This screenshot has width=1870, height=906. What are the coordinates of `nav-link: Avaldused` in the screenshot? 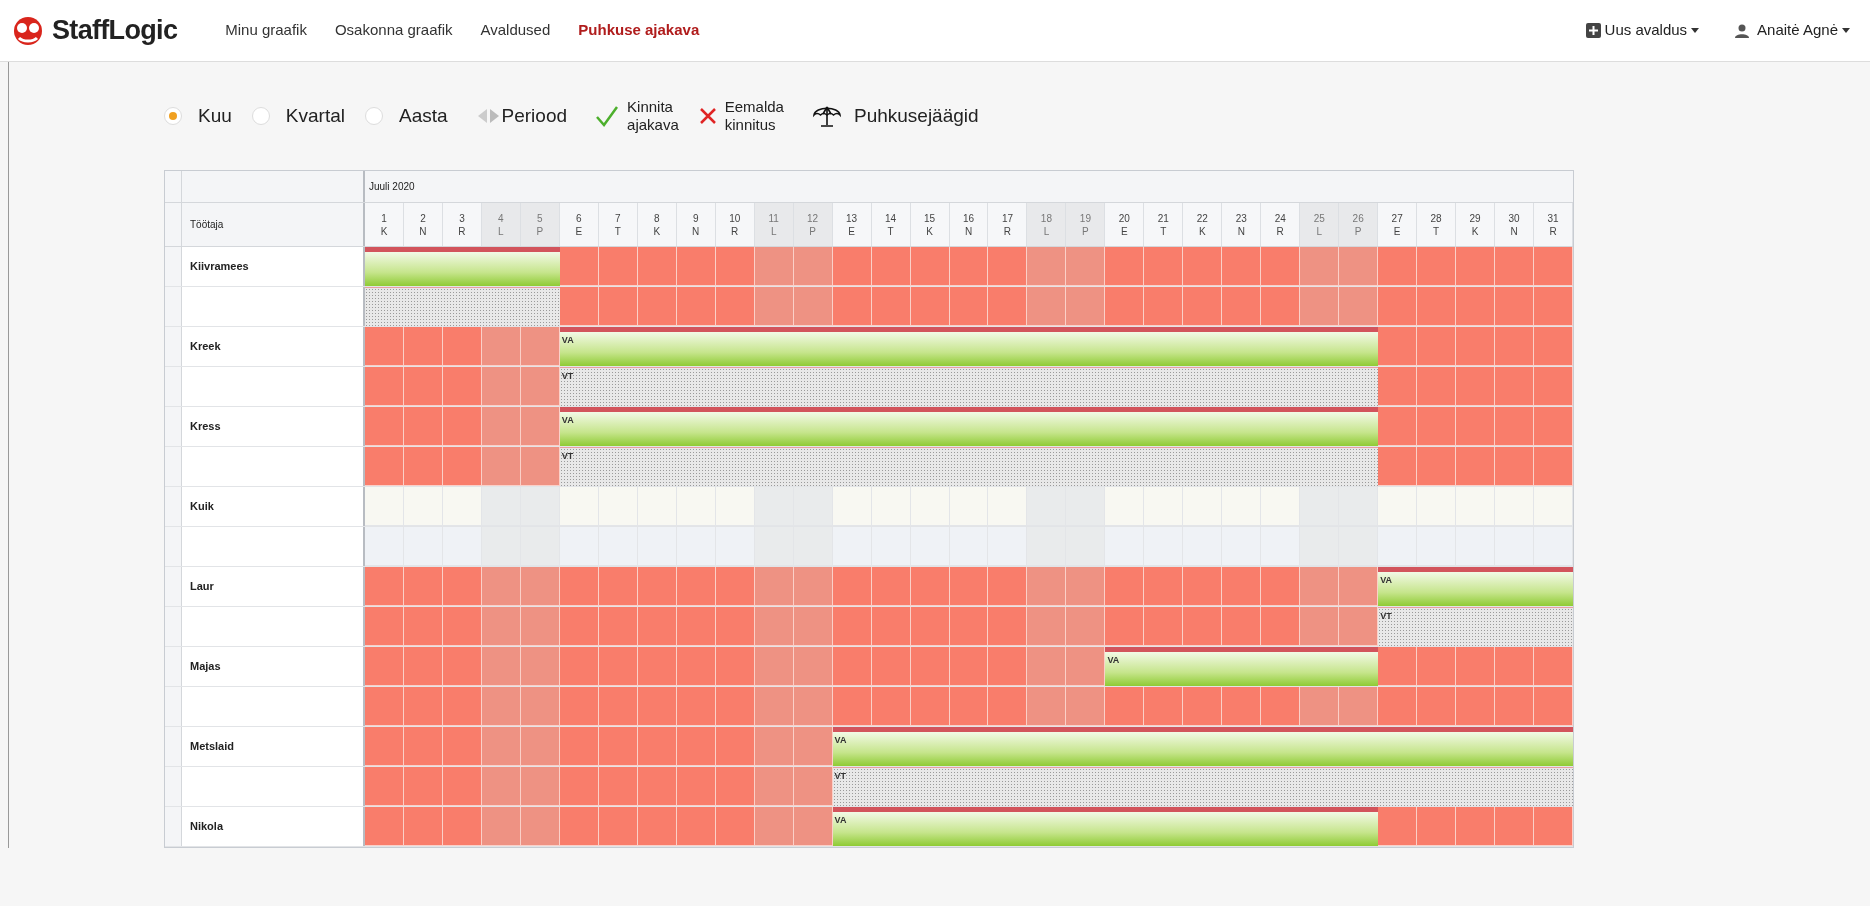 It's located at (515, 30).